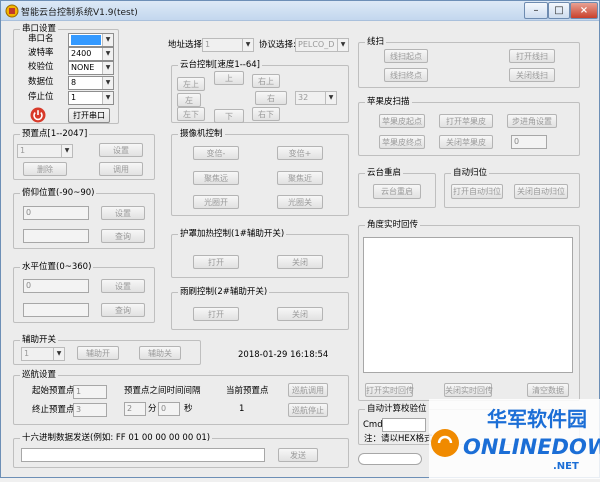  What do you see at coordinates (38, 115) in the screenshot?
I see `power-icon` at bounding box center [38, 115].